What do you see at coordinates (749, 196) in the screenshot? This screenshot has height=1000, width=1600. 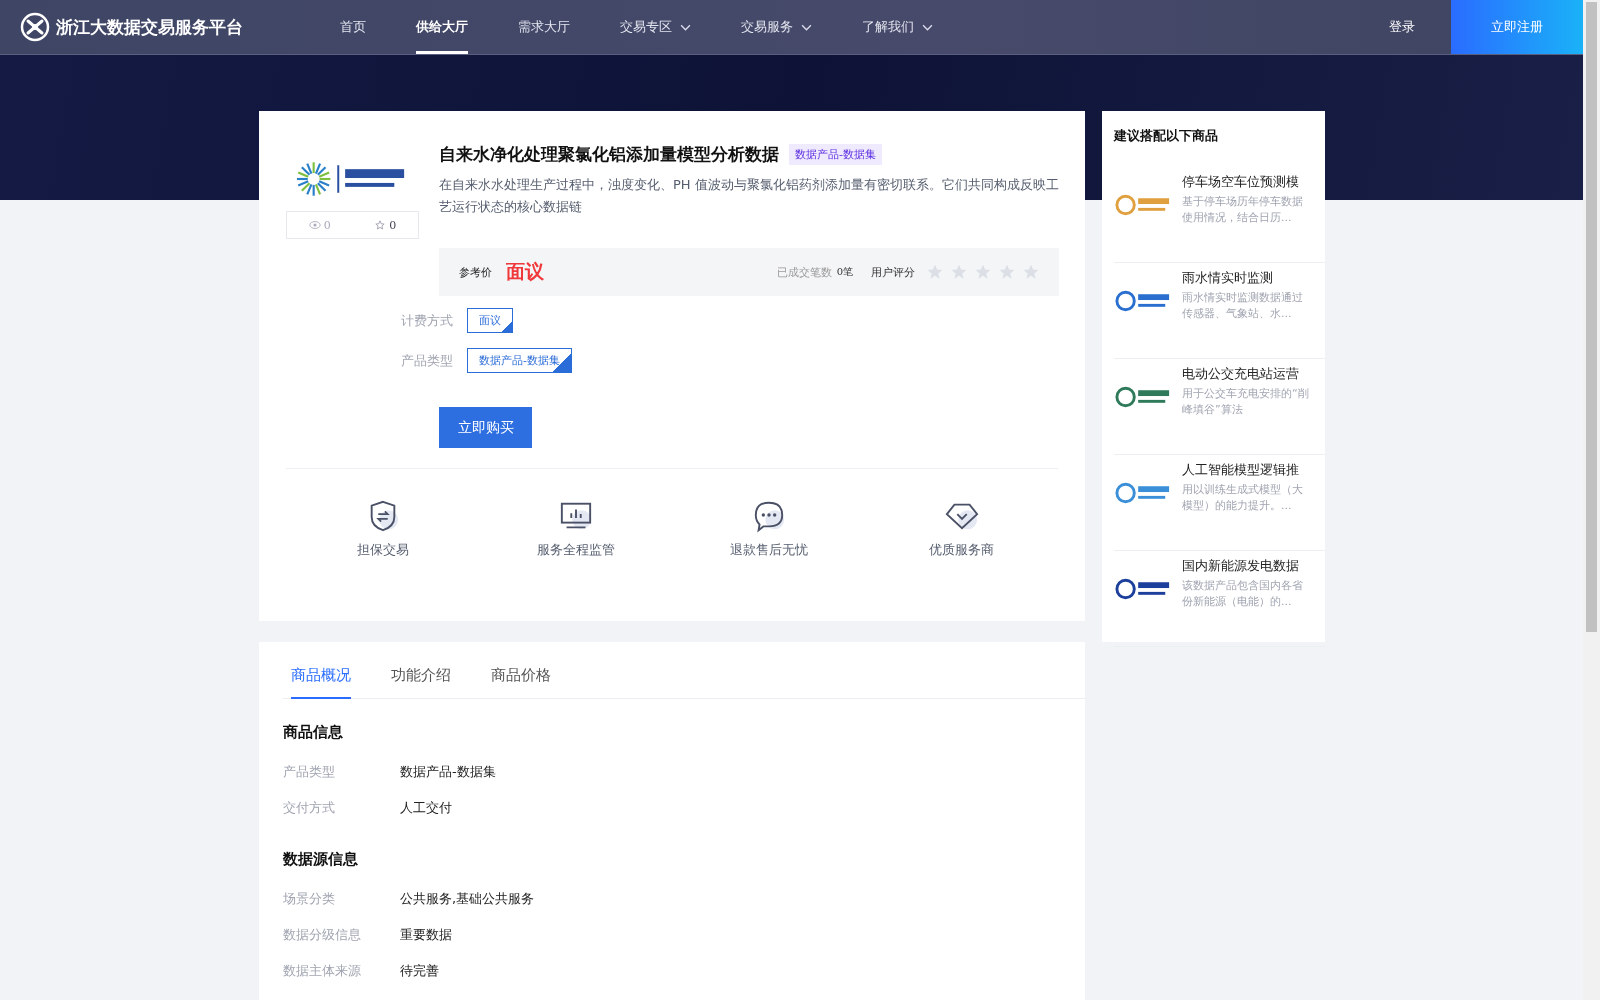 I see `product-description: 在自来水水处理生产过程中，浊度变化、PH 值波动与聚氯化铝药剂添加量有密切联系。它们共同构成反映工艺运行状态的核心数据链` at bounding box center [749, 196].